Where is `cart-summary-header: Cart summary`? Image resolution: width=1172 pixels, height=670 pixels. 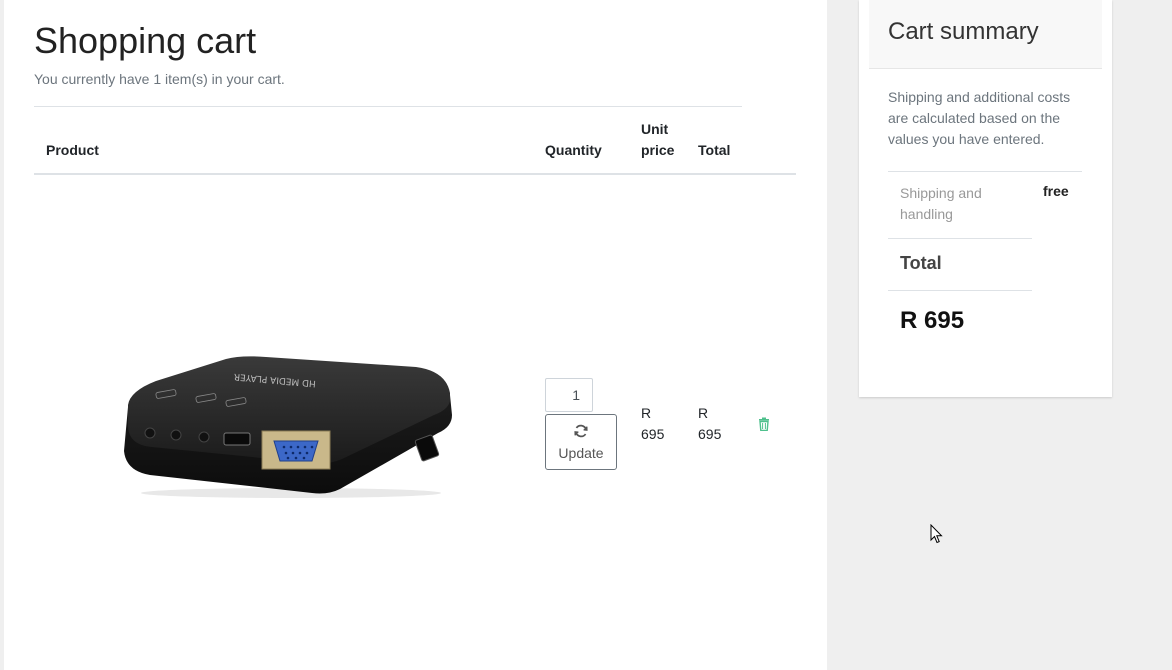 cart-summary-header: Cart summary is located at coordinates (985, 34).